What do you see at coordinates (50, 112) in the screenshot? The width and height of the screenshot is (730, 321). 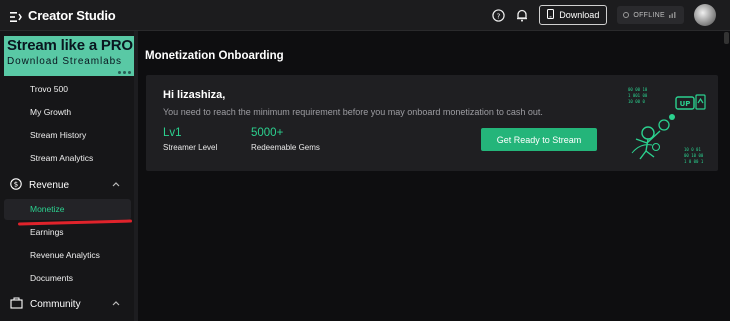 I see `sidebar-item-my-growth: My Growth` at bounding box center [50, 112].